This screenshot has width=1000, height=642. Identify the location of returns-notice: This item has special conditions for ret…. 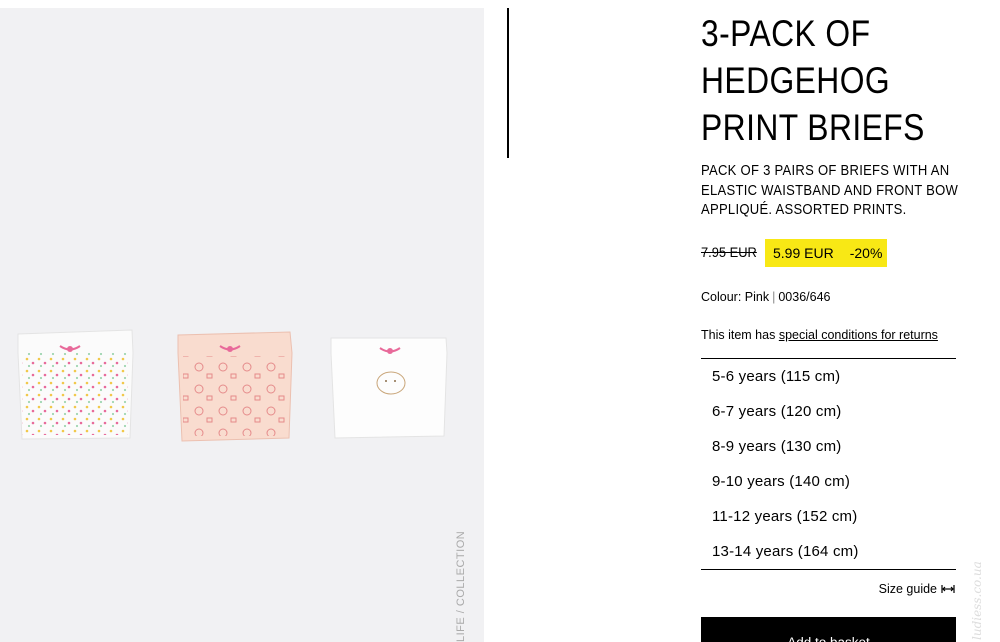
(819, 335).